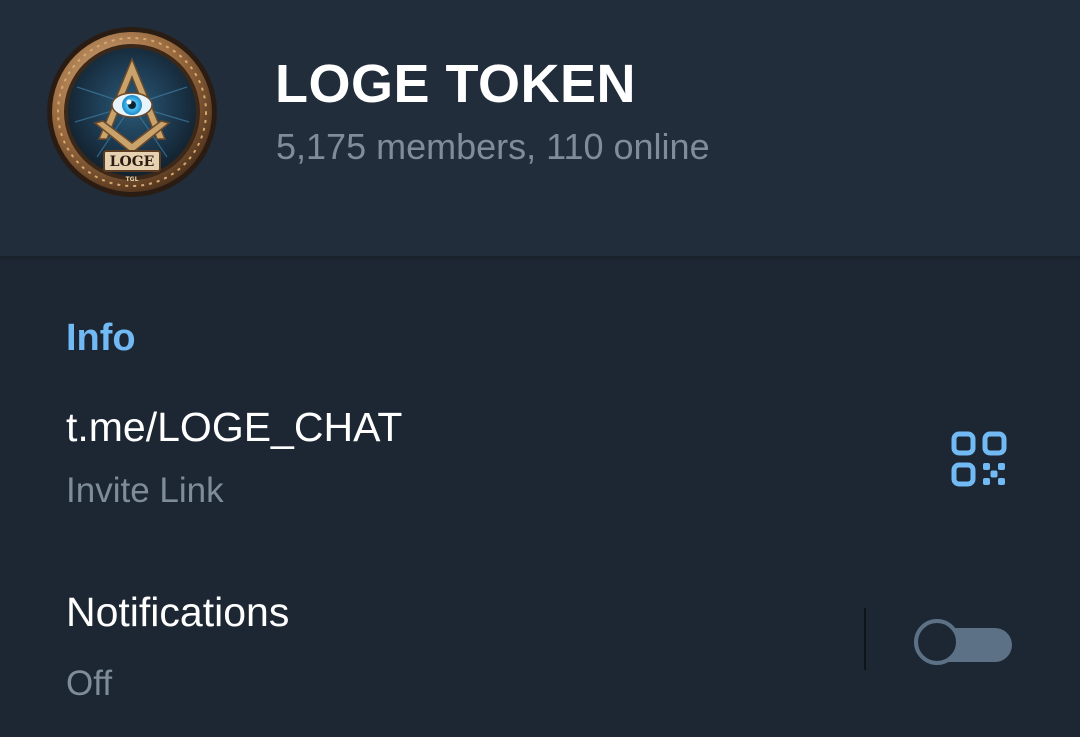 The height and width of the screenshot is (737, 1080). What do you see at coordinates (963, 642) in the screenshot?
I see `notifications-toggle` at bounding box center [963, 642].